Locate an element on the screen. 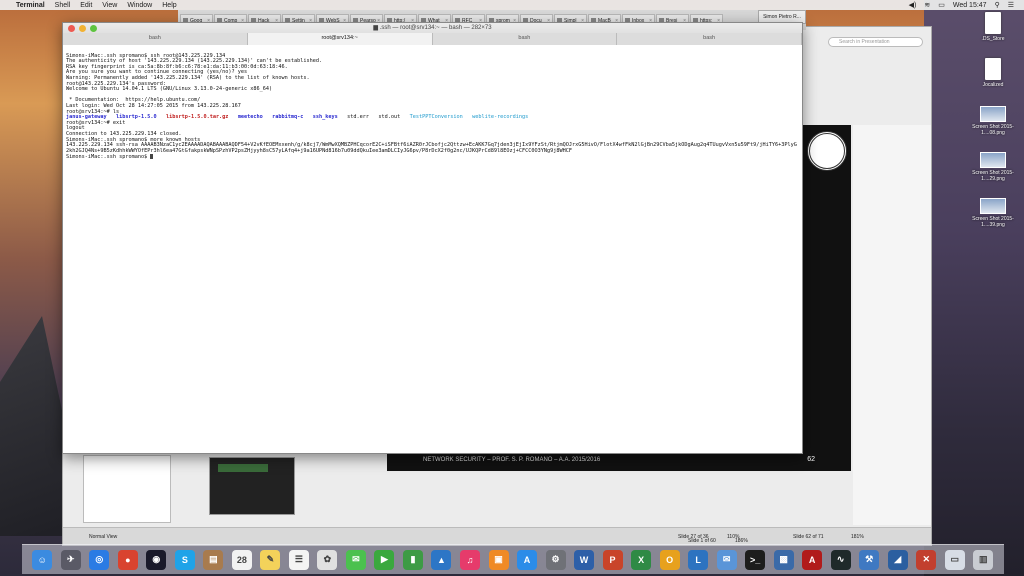 The height and width of the screenshot is (576, 1024). acrobat-icon: A is located at coordinates (812, 559).